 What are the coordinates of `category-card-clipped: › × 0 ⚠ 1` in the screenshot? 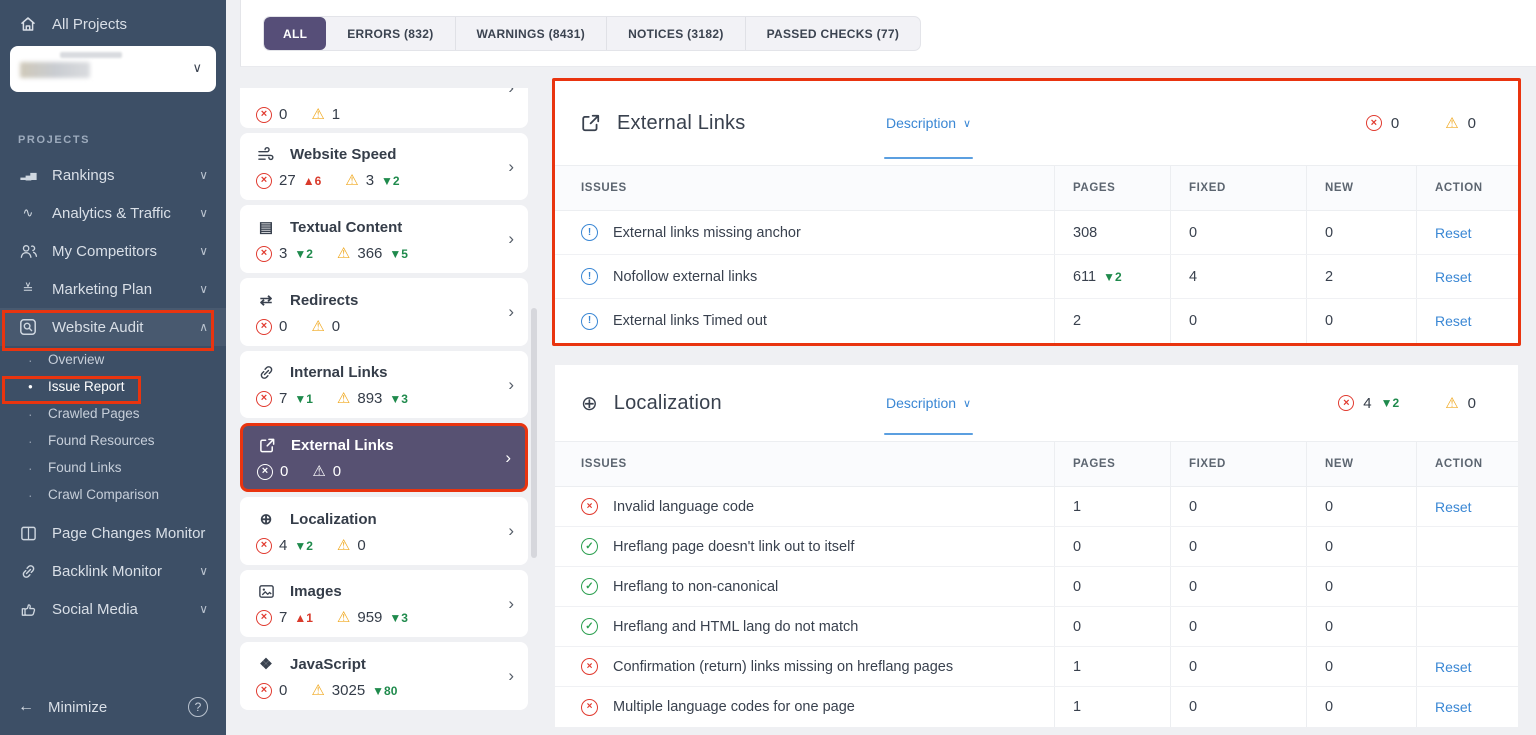 It's located at (384, 108).